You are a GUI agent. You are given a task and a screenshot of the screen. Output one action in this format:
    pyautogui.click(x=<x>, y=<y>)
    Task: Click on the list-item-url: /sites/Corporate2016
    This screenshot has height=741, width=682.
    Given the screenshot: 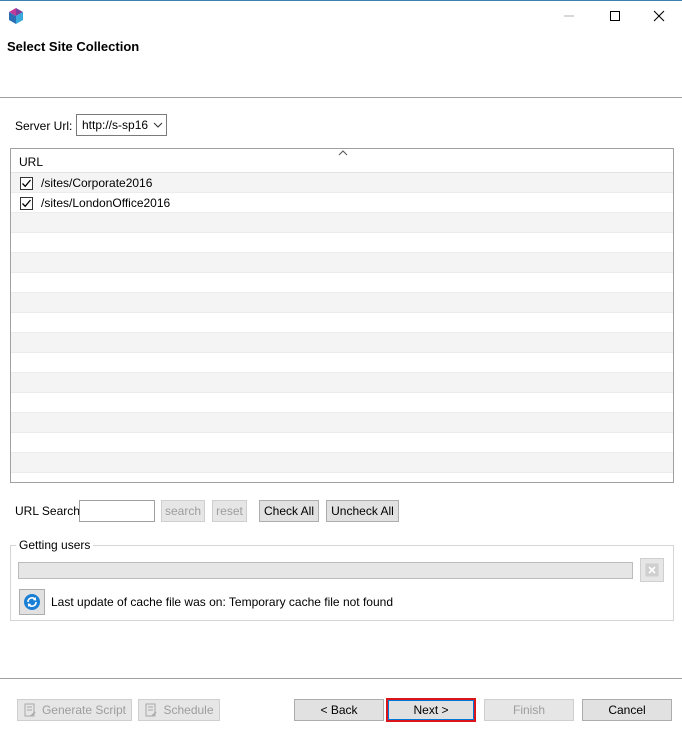 What is the action you would take?
    pyautogui.click(x=97, y=183)
    